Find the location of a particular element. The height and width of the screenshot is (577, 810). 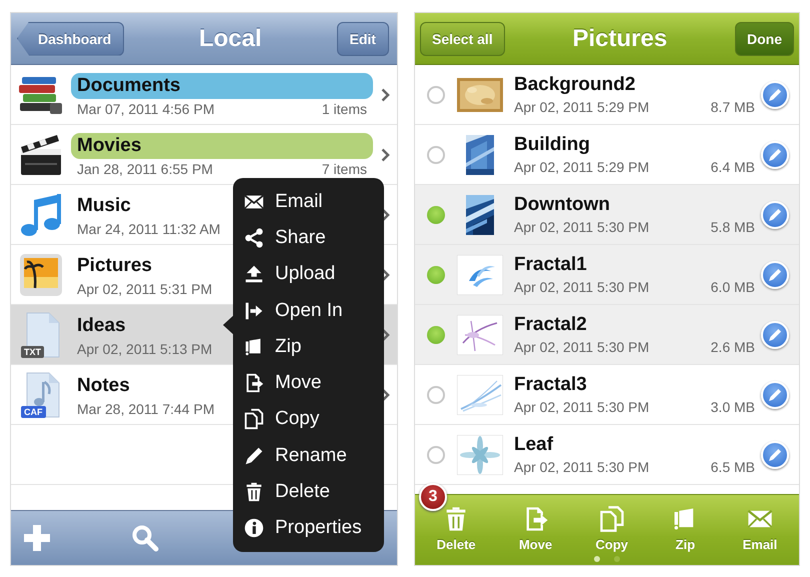

file-name: Building is located at coordinates (552, 145).